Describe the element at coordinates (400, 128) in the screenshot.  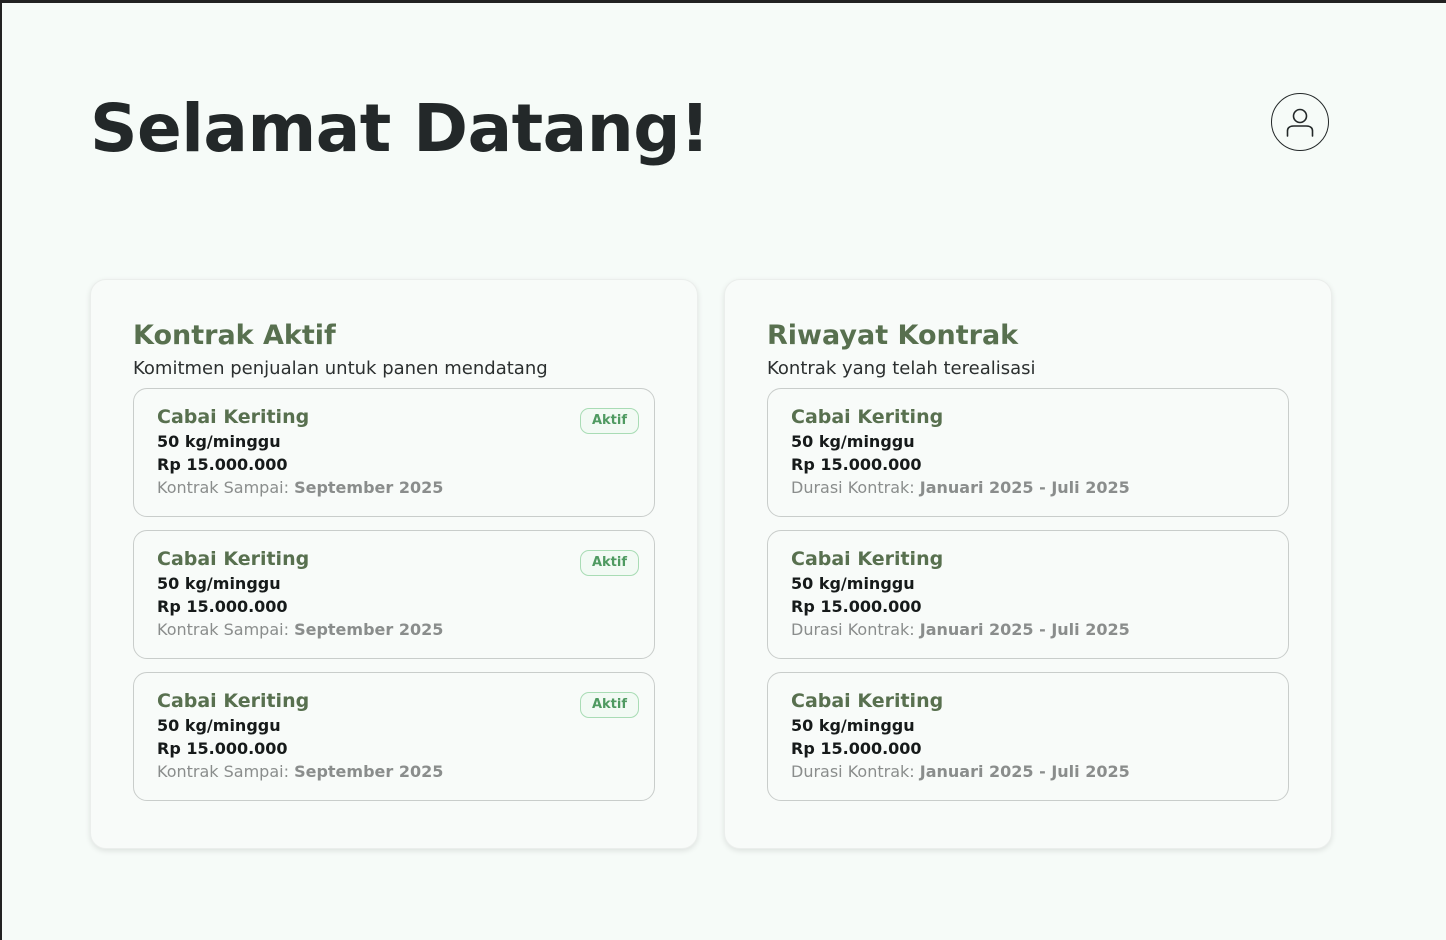
I see `page-title: Selamat Datang!` at that location.